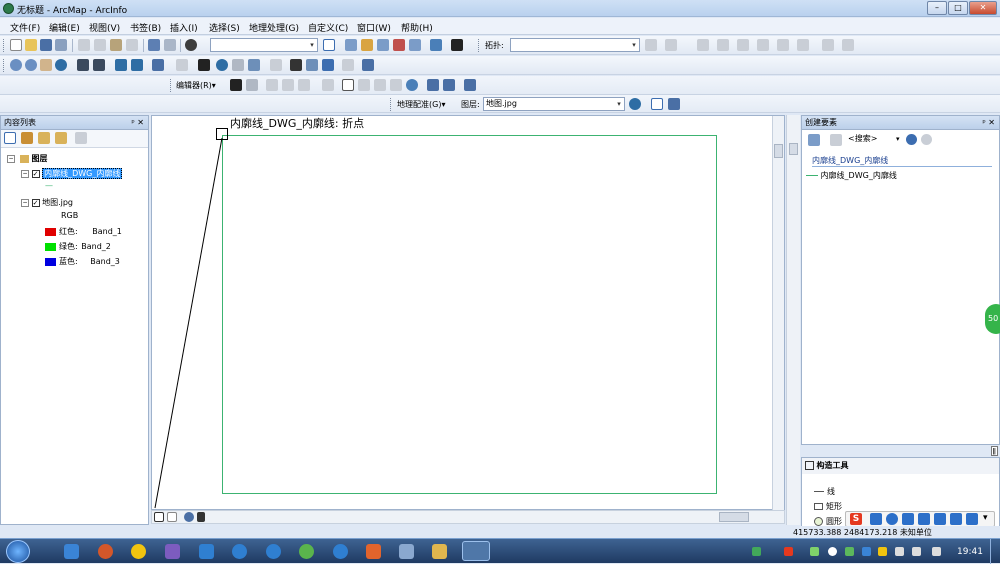 The width and height of the screenshot is (1000, 564). I want to click on scroll-thumb, so click(778, 151).